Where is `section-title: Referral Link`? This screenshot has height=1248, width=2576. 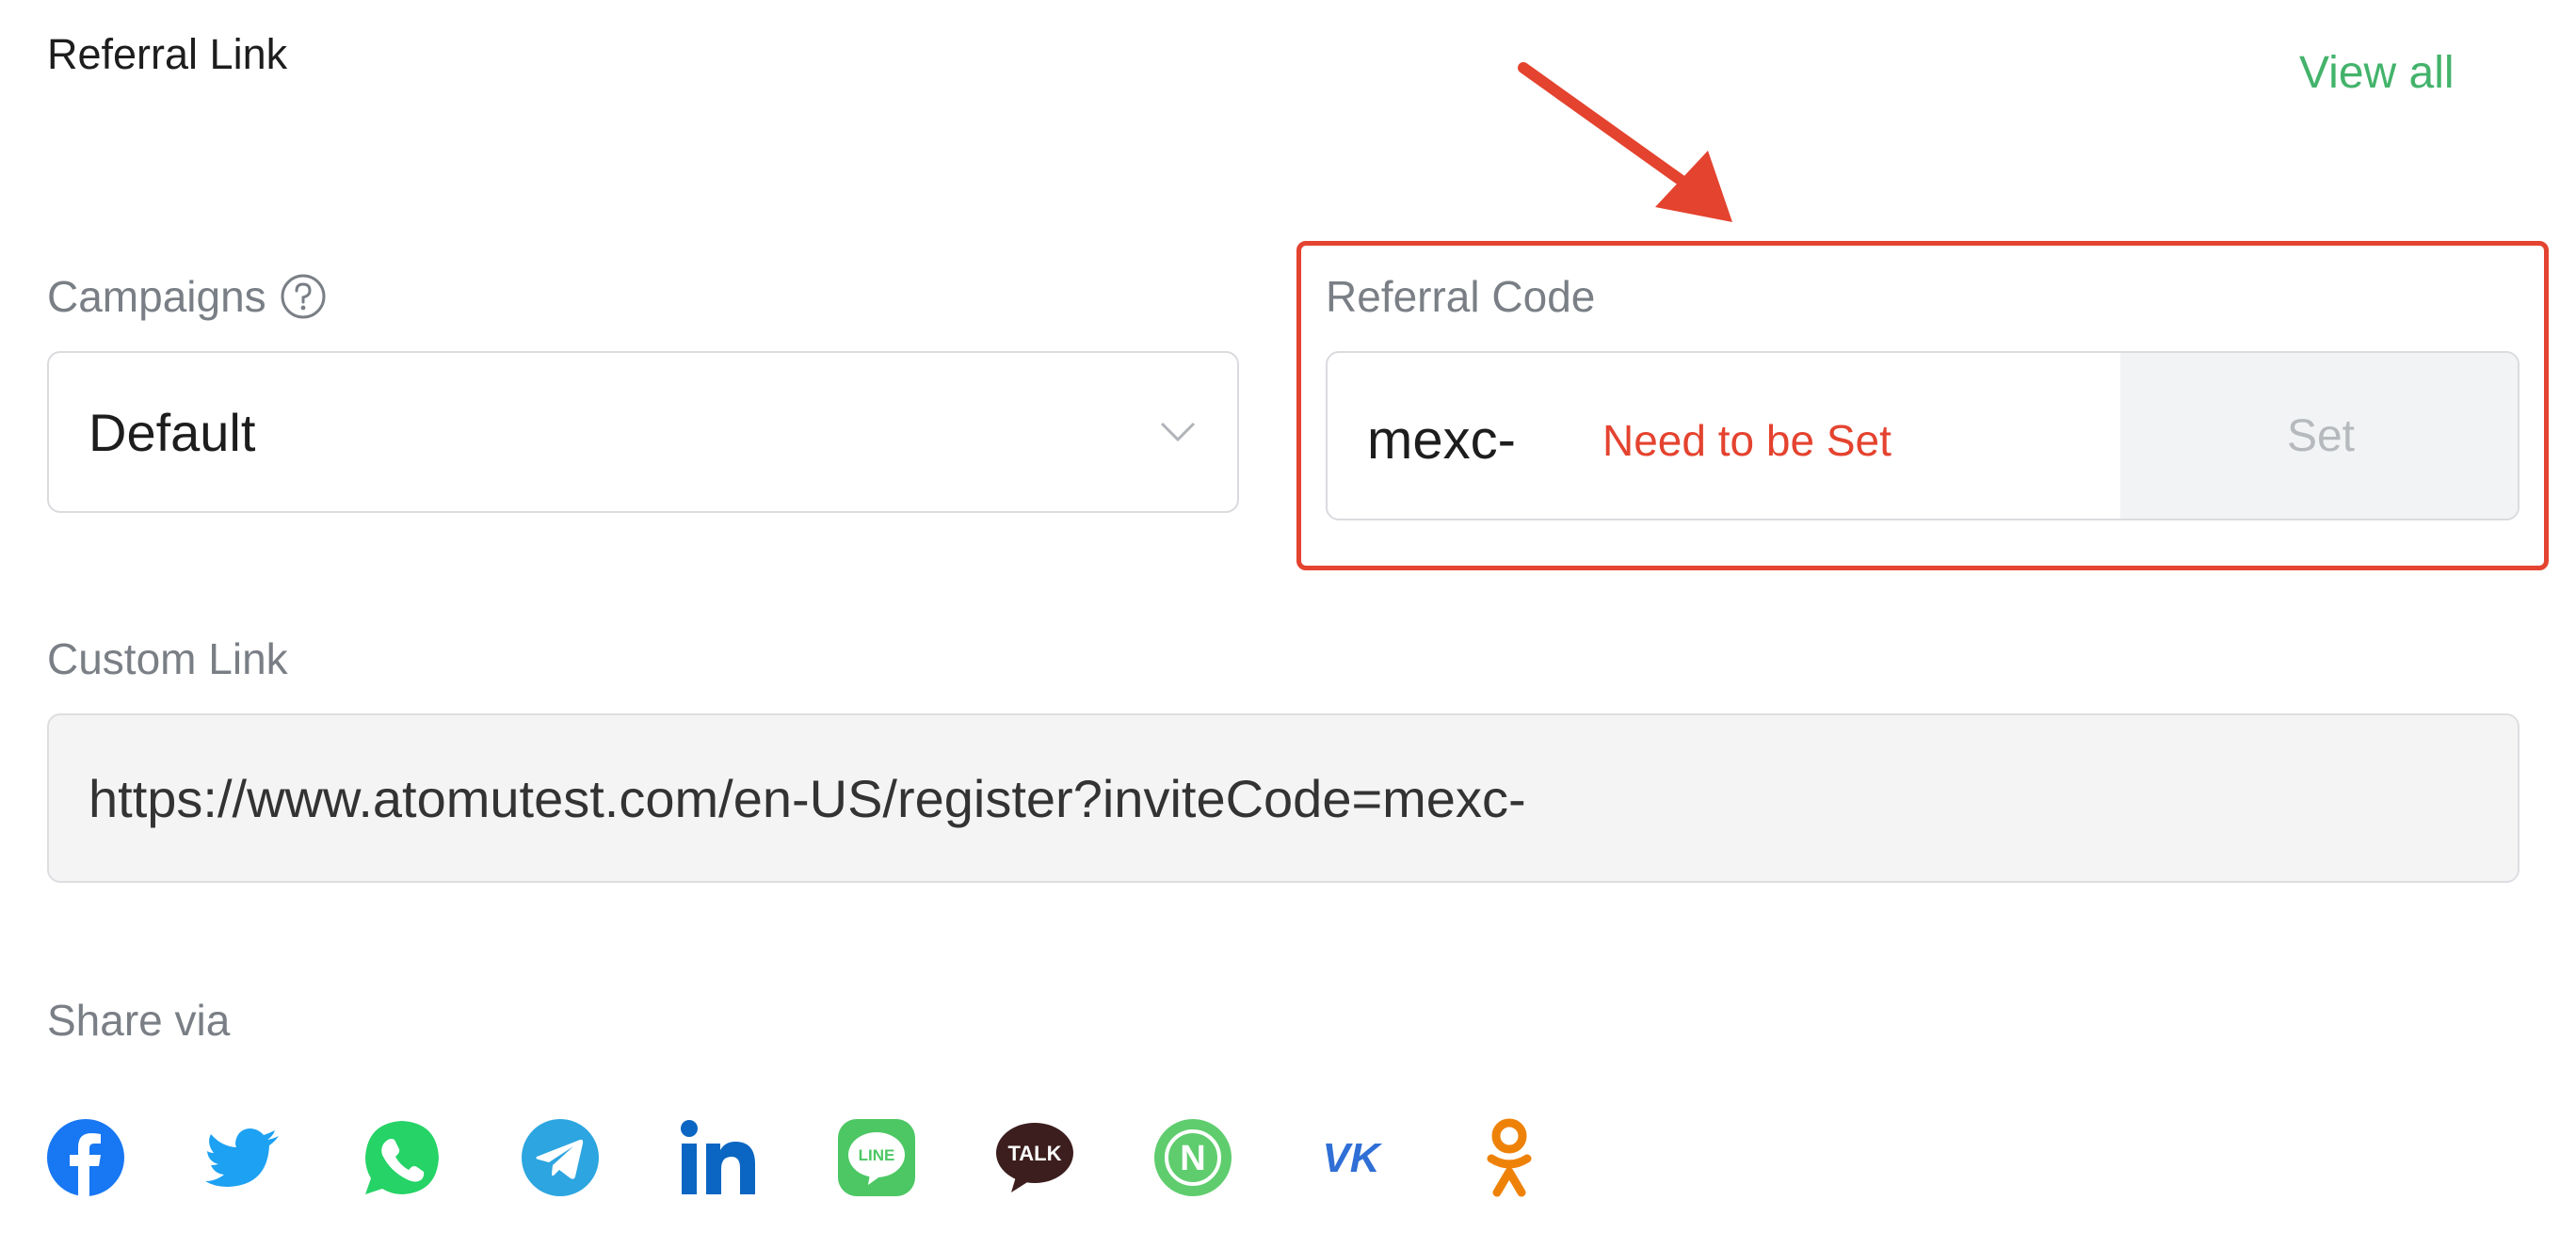
section-title: Referral Link is located at coordinates (167, 54).